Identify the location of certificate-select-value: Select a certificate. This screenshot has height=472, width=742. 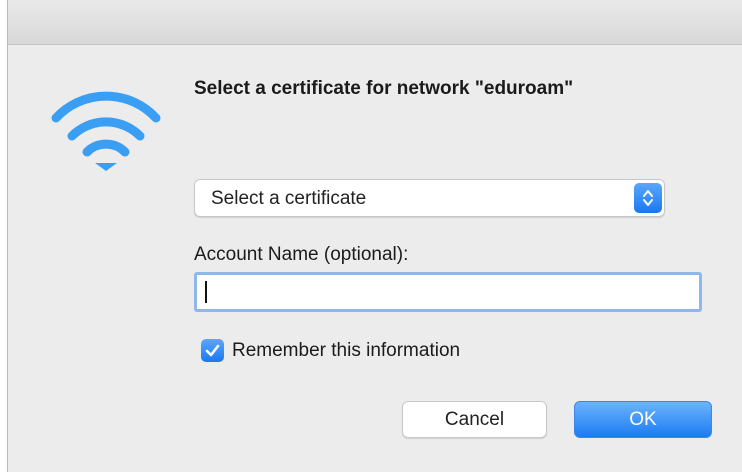
(289, 198).